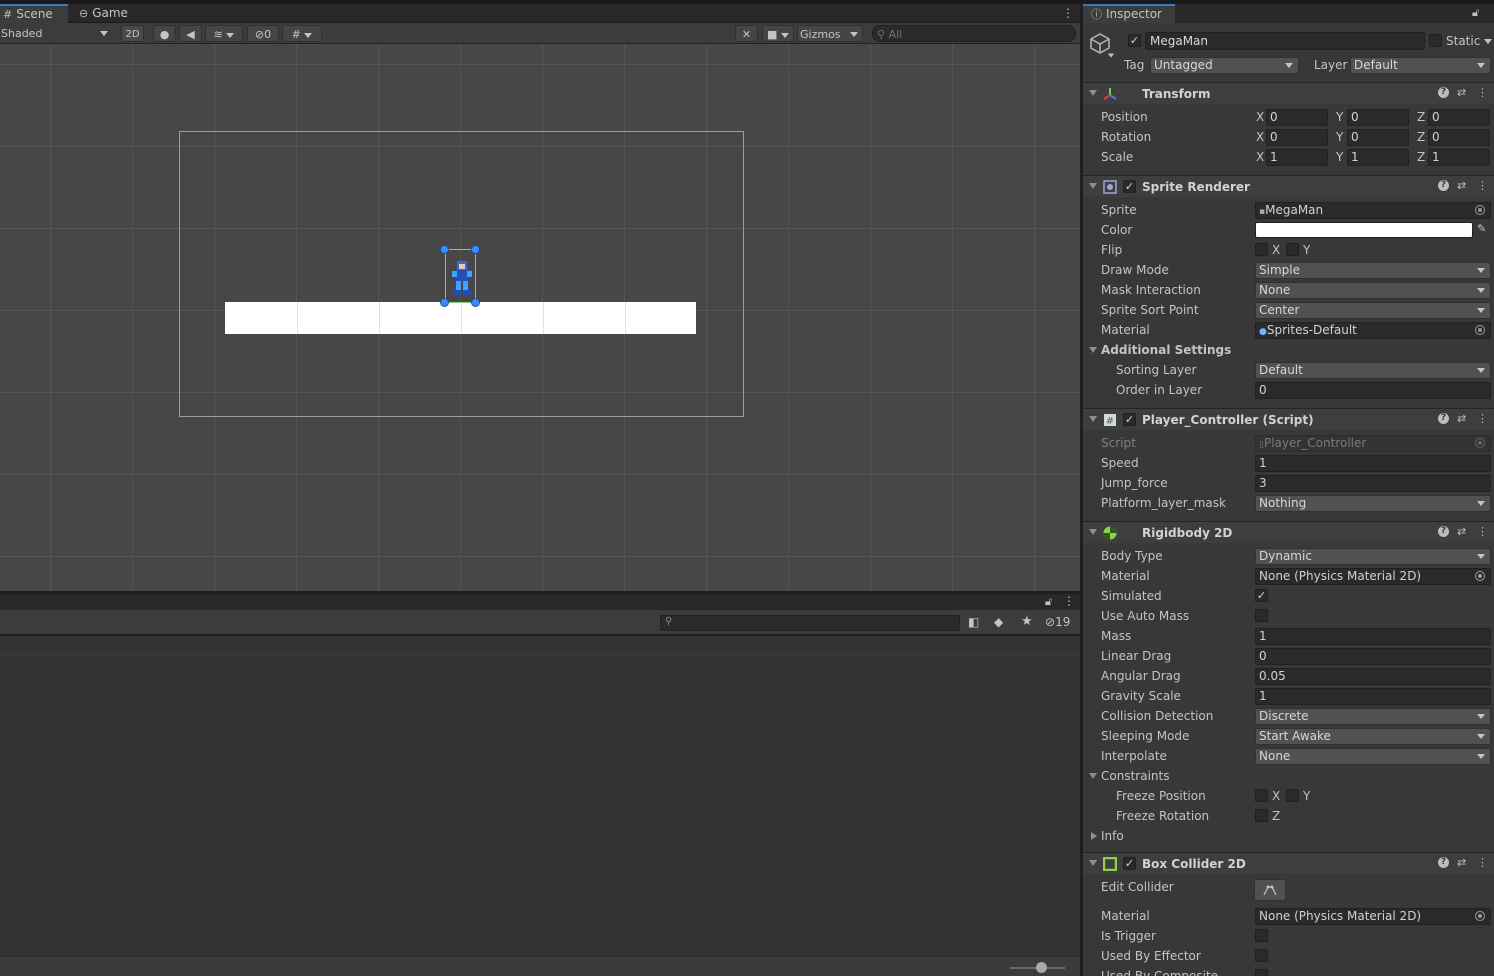 The width and height of the screenshot is (1494, 976). What do you see at coordinates (1292, 249) in the screenshot?
I see `flip-y-checkbox` at bounding box center [1292, 249].